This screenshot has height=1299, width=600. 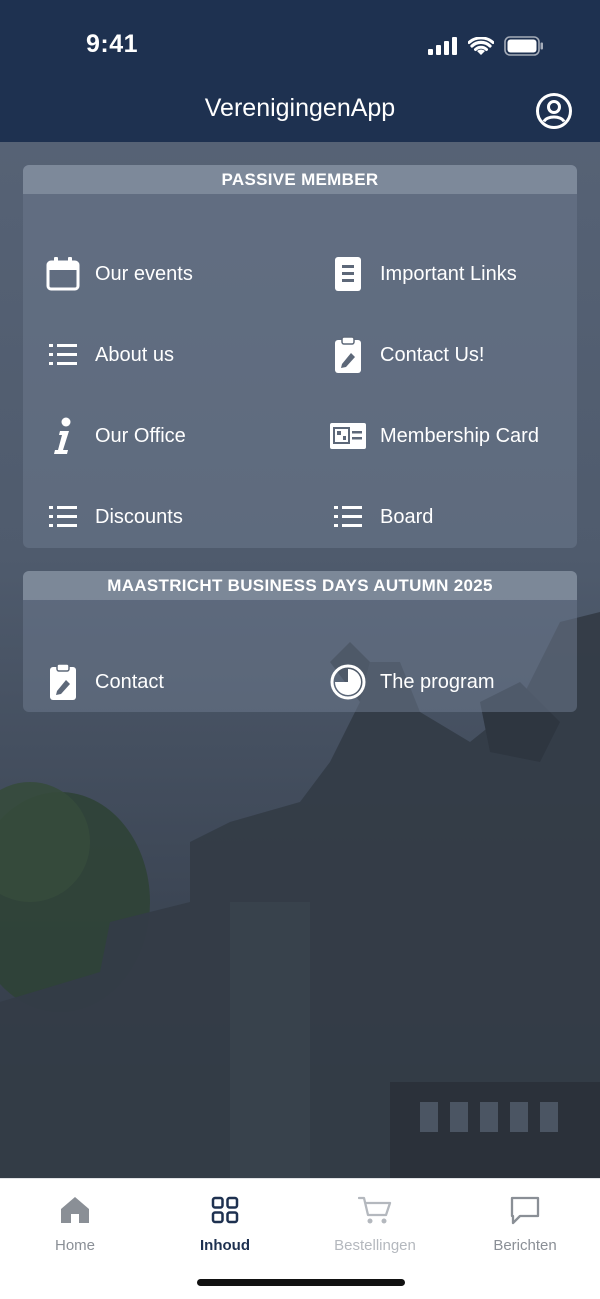 I want to click on menu-item-important-links: Important Links, so click(x=442, y=274).